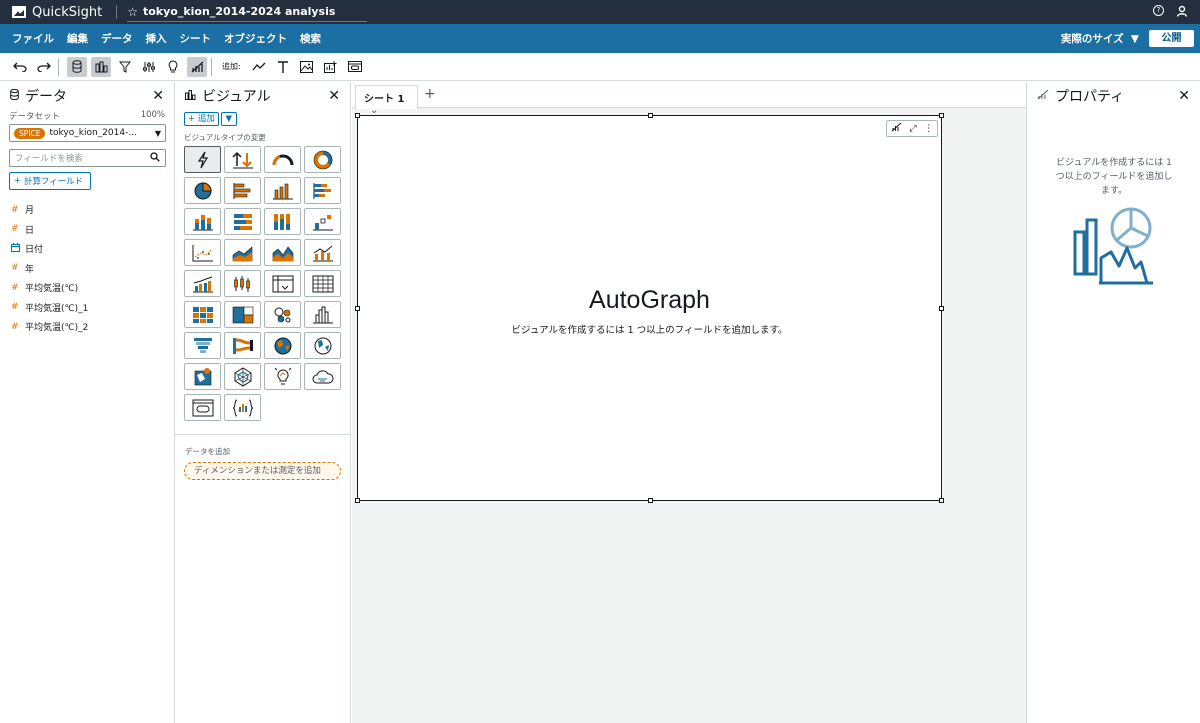 The image size is (1200, 723). I want to click on add-calculated-field-button: + 計算フィールド, so click(50, 181).